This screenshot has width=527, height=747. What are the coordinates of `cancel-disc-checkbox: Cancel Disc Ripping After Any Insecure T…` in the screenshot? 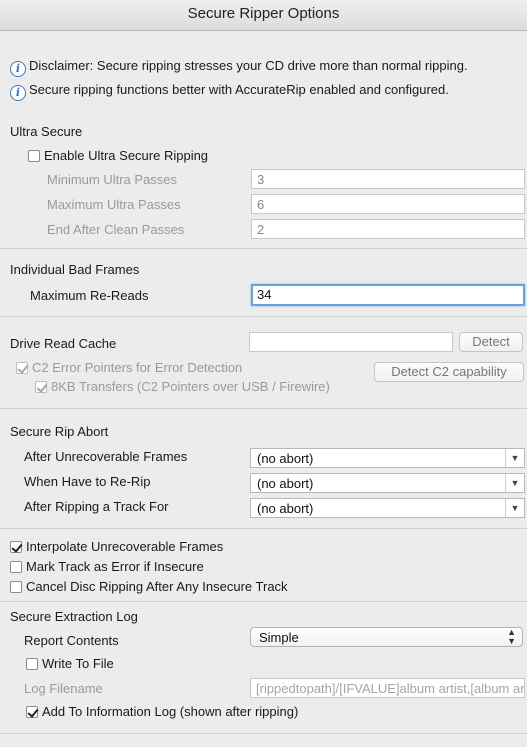 It's located at (149, 586).